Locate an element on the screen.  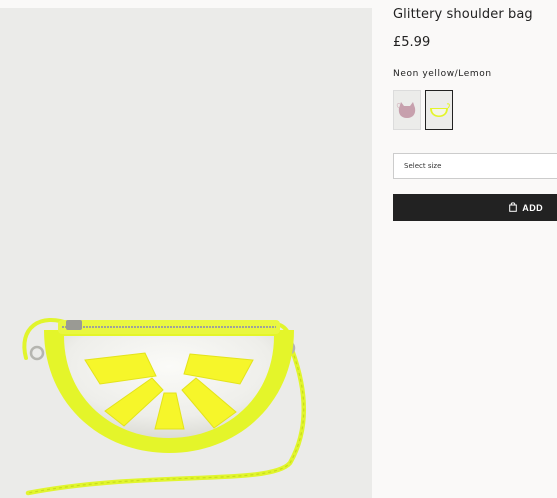
swatch-pink-cat is located at coordinates (407, 110).